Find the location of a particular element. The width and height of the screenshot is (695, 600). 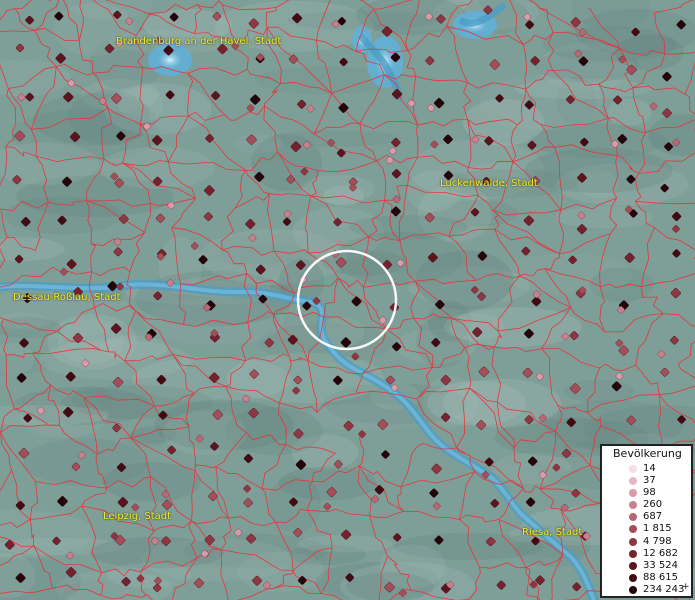

legend-label: 37 is located at coordinates (649, 481).